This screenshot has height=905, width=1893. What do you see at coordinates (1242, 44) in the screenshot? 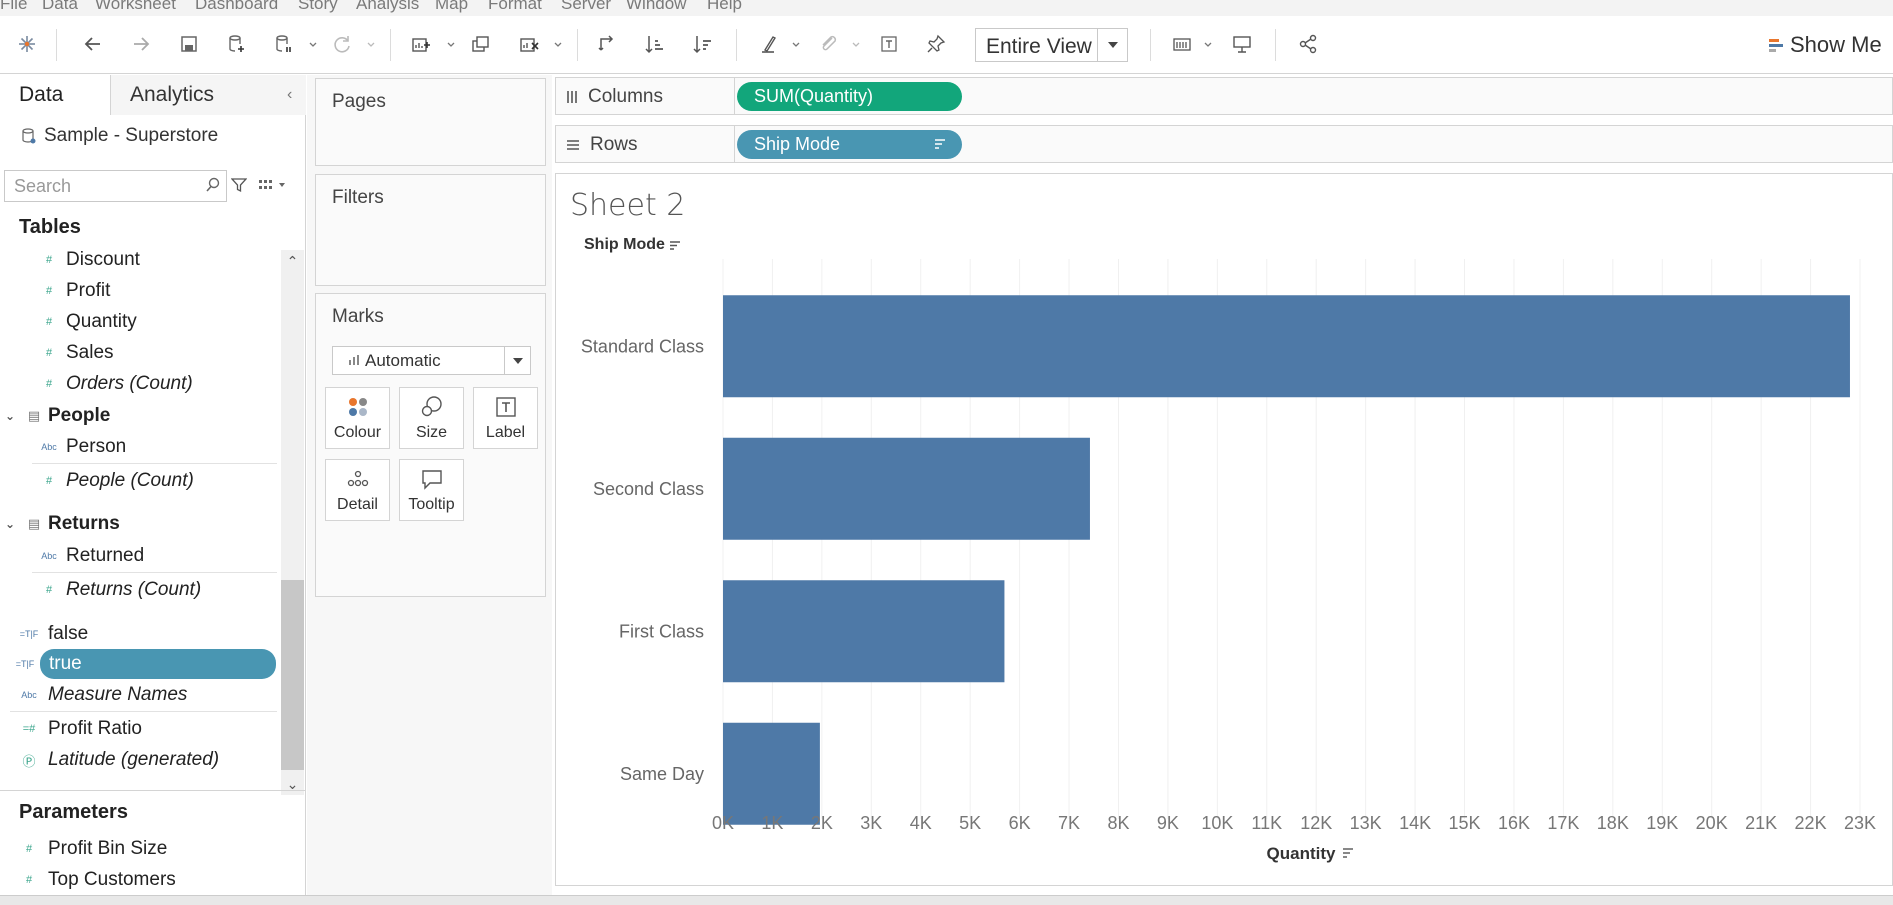
I see `presentation-mode-icon` at bounding box center [1242, 44].